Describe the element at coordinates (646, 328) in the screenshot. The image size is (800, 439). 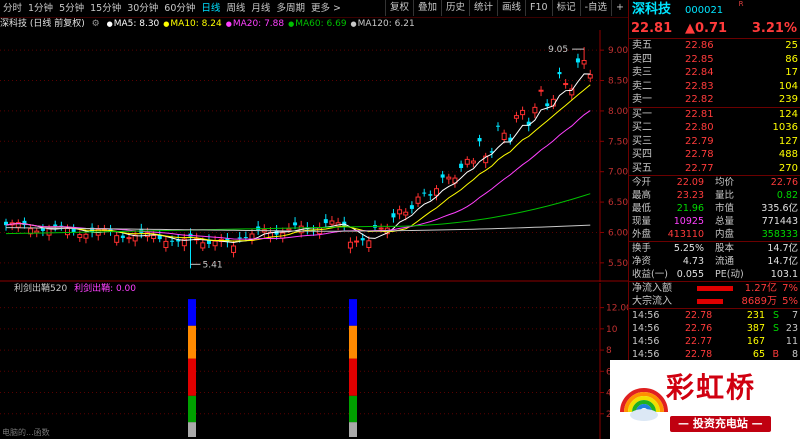
I see `tick-time: 14:56` at that location.